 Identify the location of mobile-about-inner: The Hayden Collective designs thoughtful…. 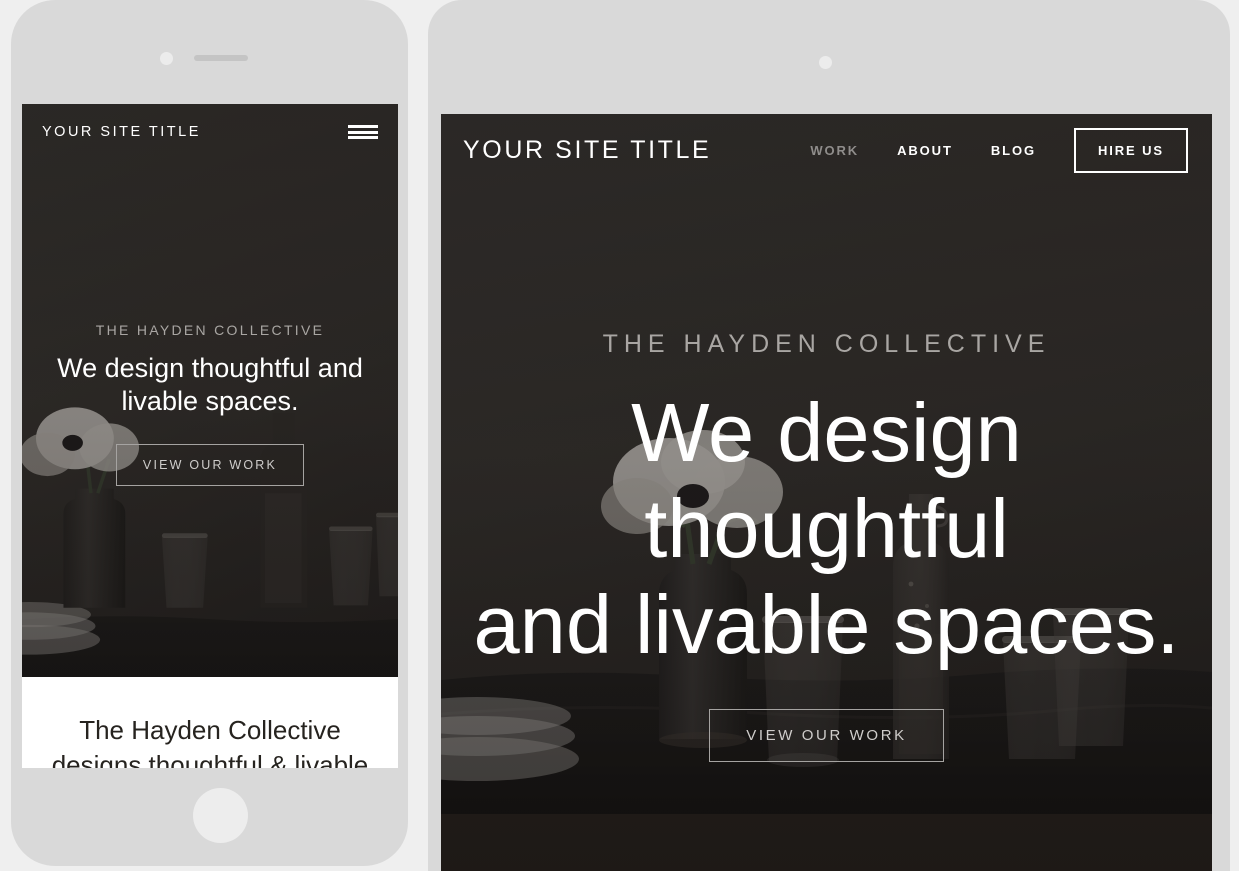
(210, 722).